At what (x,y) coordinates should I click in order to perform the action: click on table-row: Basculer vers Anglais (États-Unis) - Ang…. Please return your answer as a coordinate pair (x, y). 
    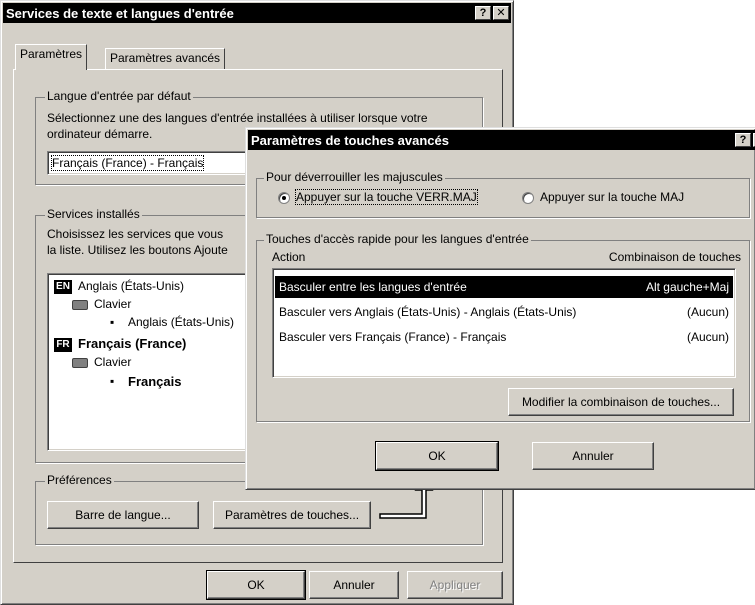
    Looking at the image, I should click on (504, 312).